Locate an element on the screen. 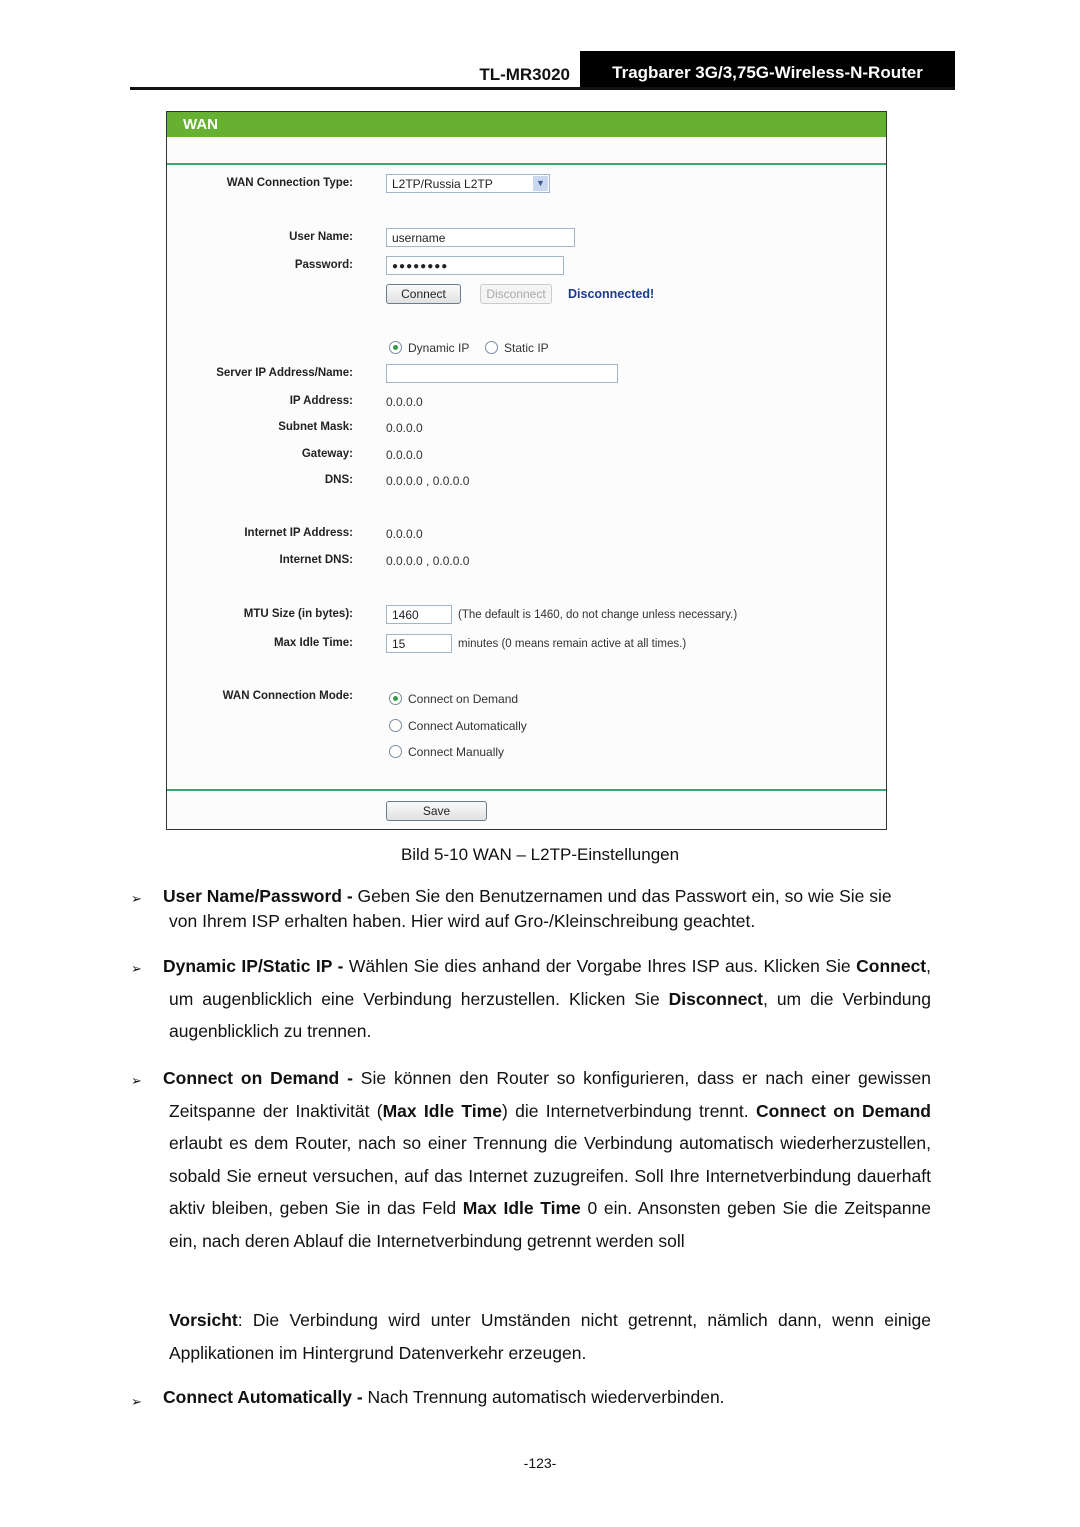 The width and height of the screenshot is (1080, 1527). save-button: Save is located at coordinates (436, 811).